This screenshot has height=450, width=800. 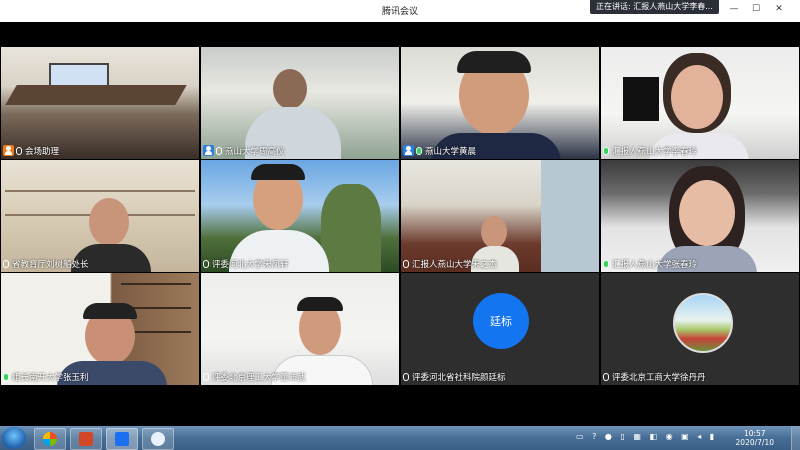 I want to click on participant-label: 评委河北省社科院颜廷标, so click(x=454, y=376).